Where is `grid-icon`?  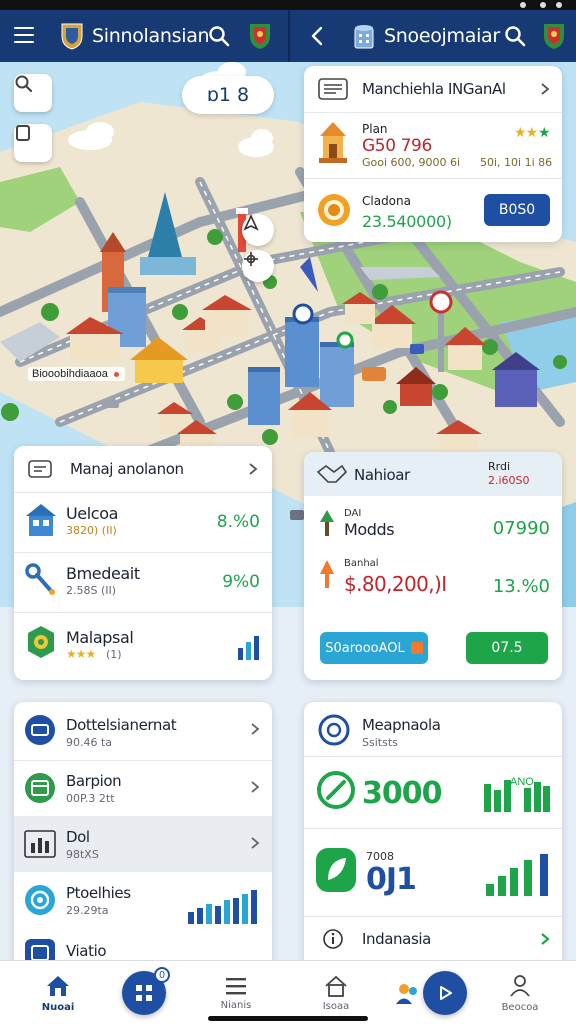 grid-icon is located at coordinates (144, 993).